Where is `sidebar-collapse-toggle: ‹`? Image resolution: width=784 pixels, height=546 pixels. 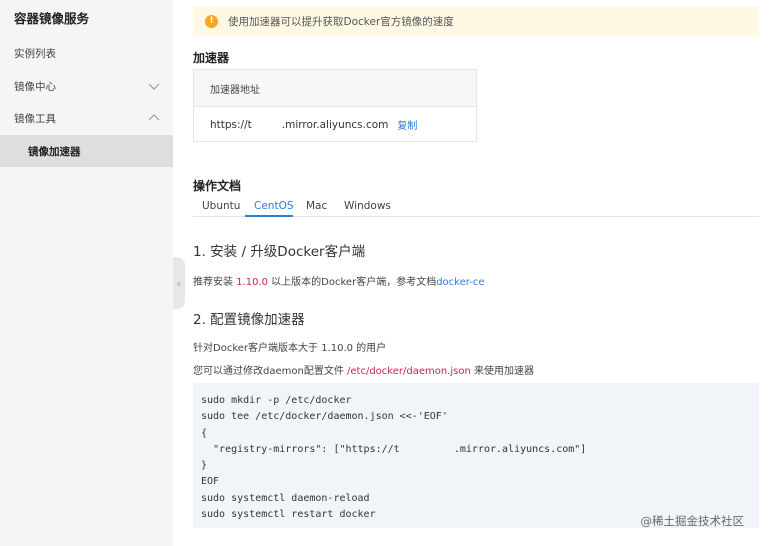 sidebar-collapse-toggle: ‹ is located at coordinates (179, 283).